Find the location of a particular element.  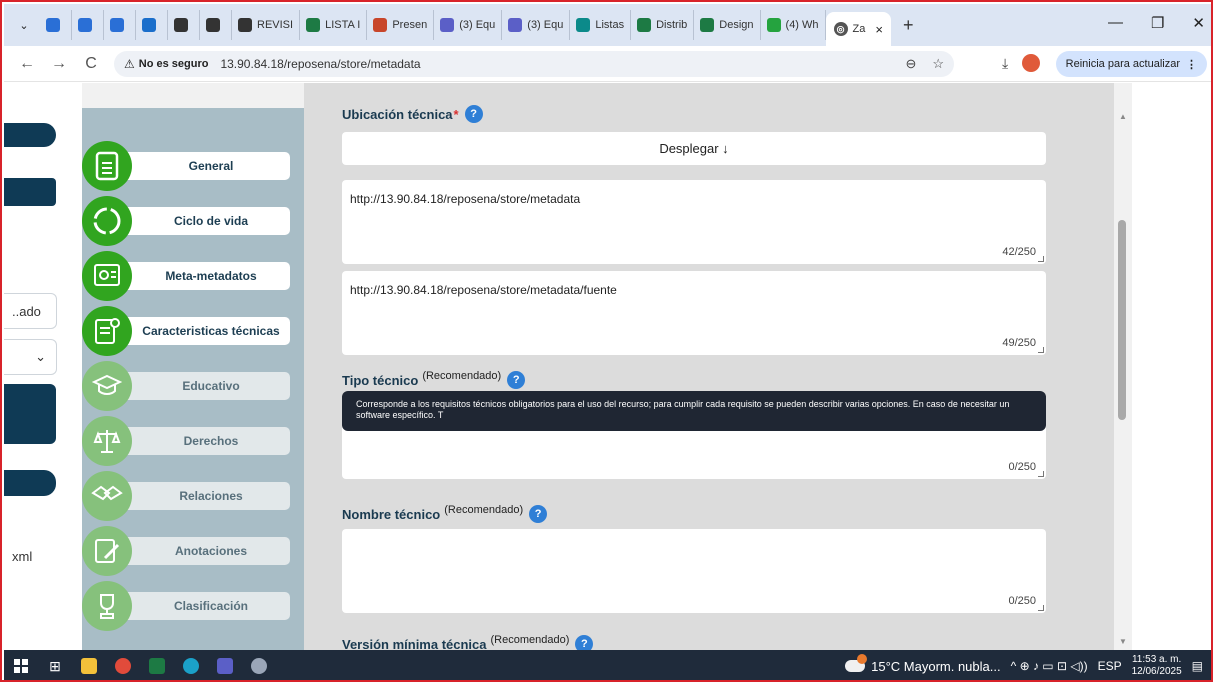

partial-field: ..ado is located at coordinates (30, 311).